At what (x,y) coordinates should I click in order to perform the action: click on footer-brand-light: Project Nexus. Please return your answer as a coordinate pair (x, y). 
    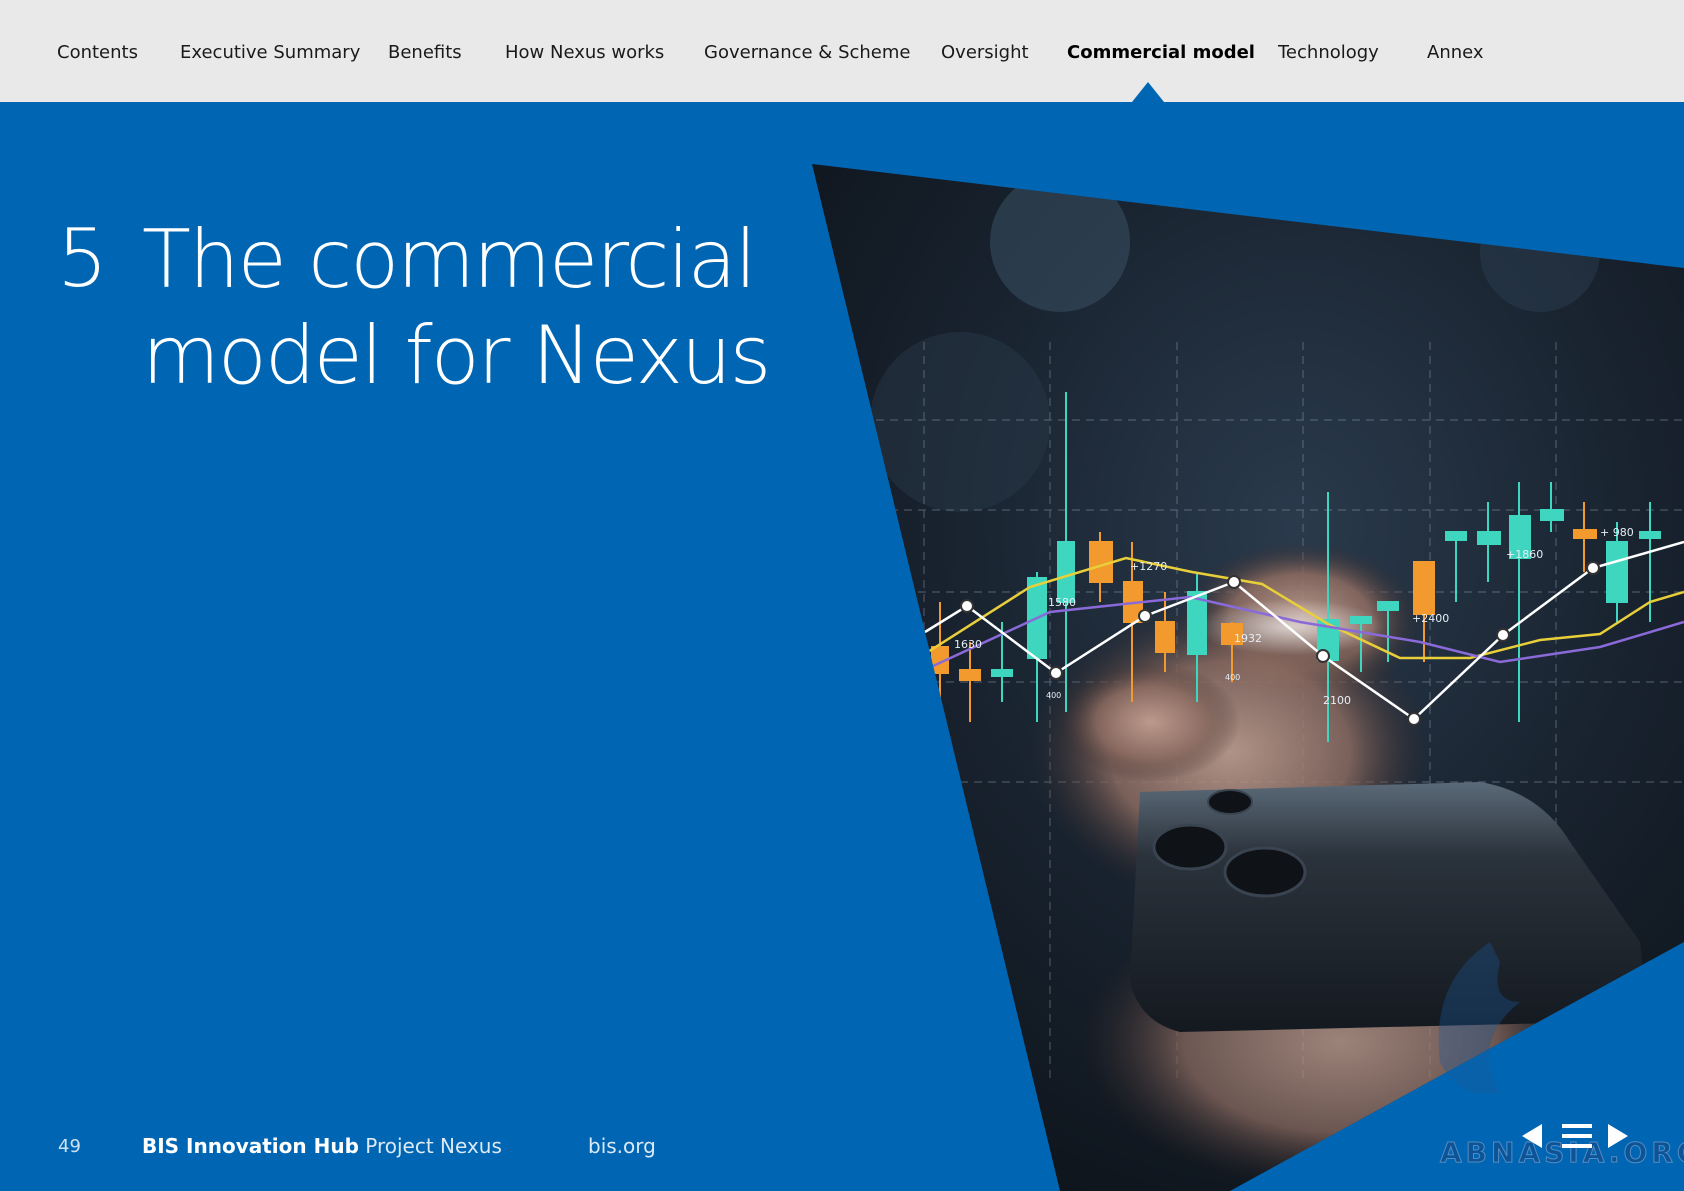
    Looking at the image, I should click on (433, 1146).